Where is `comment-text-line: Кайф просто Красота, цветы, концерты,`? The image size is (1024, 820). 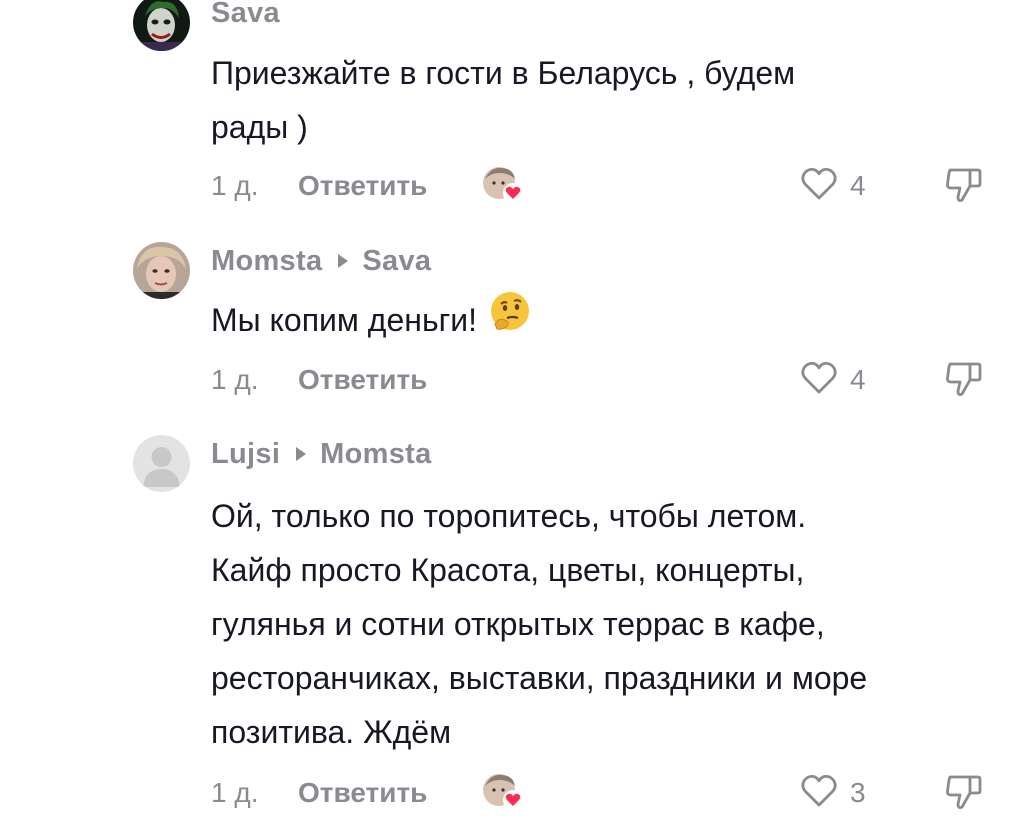 comment-text-line: Кайф просто Красота, цветы, концерты, is located at coordinates (508, 570).